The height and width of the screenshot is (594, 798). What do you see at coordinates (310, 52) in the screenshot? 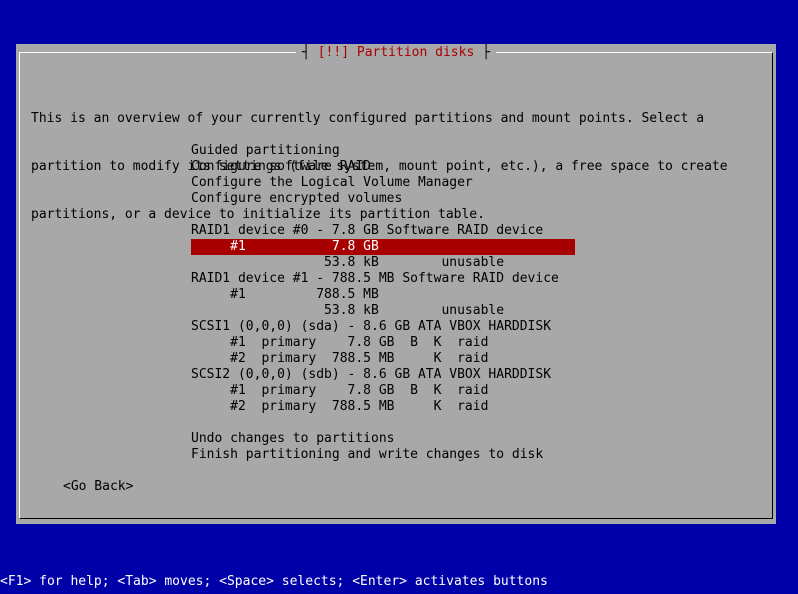
I see `title-left-bar: ┤` at bounding box center [310, 52].